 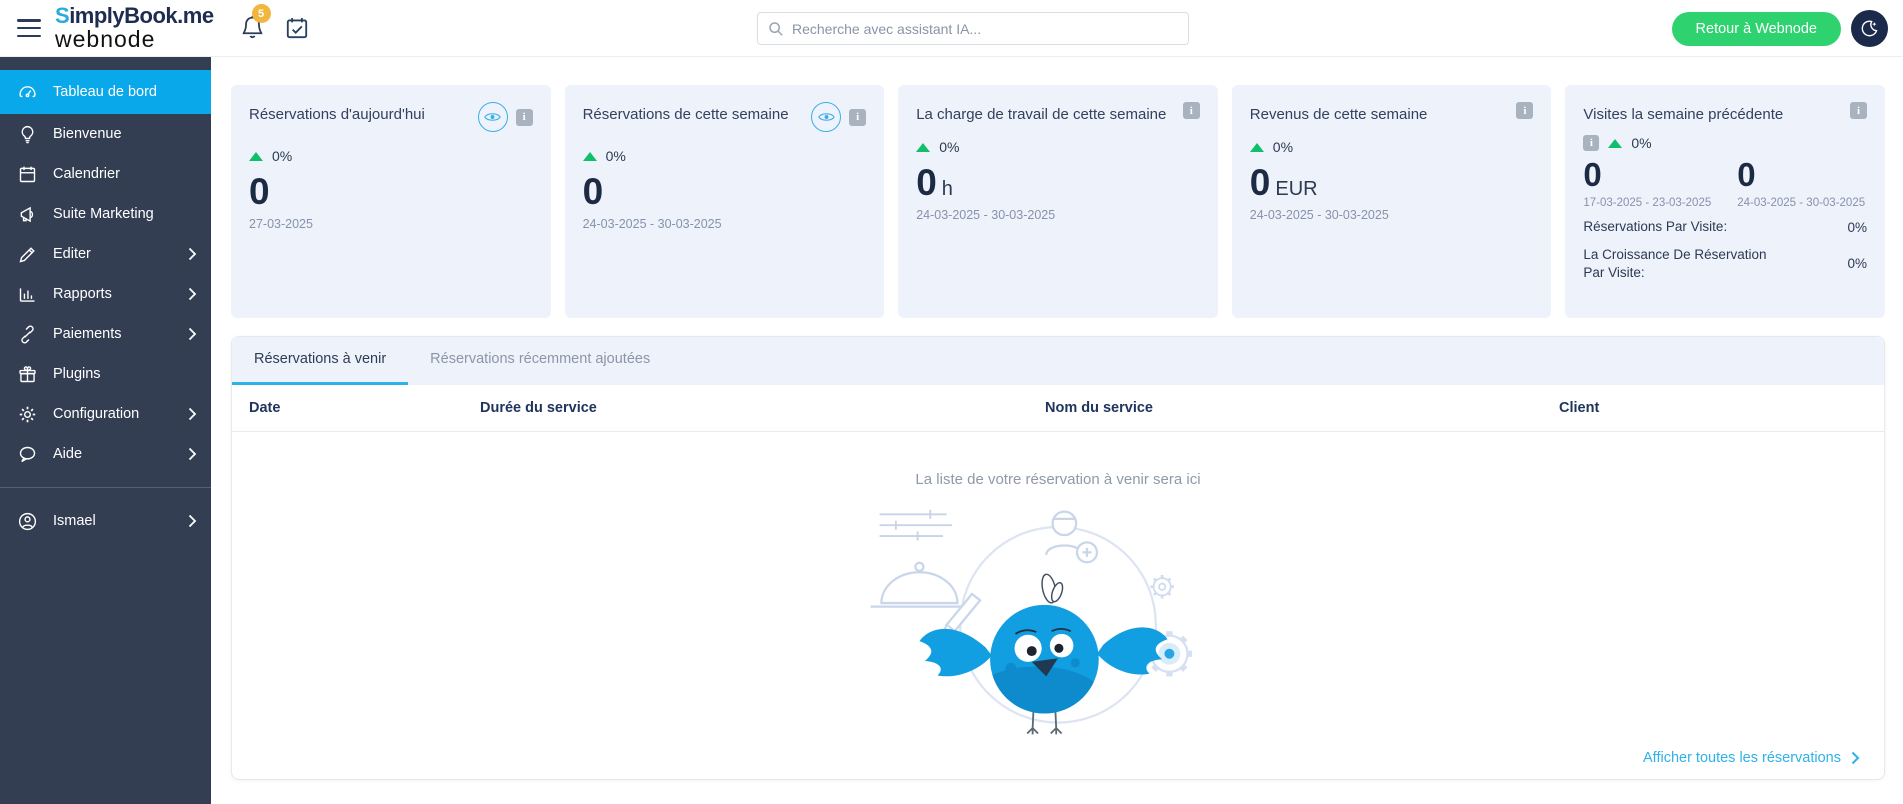 I want to click on sidebar-item-payments: Paiements, so click(x=105, y=334).